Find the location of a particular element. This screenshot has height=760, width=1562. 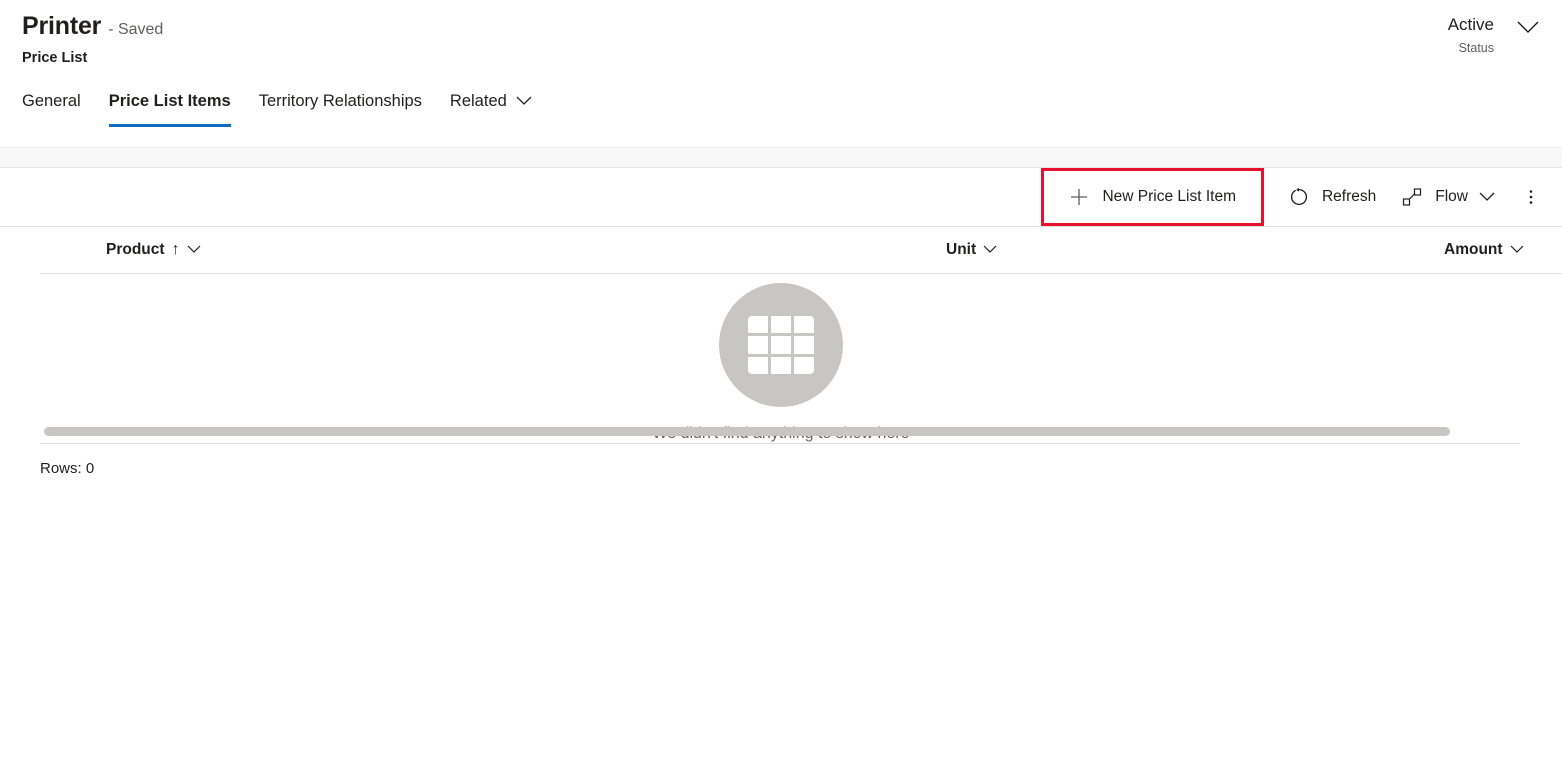

title-block: Printer - Saved Price List is located at coordinates (92, 40).